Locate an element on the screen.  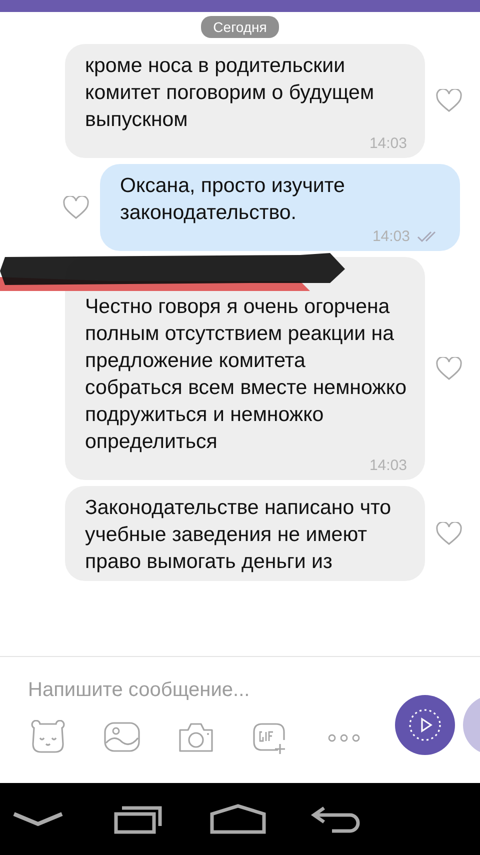
date-chip: Сегодня is located at coordinates (240, 27).